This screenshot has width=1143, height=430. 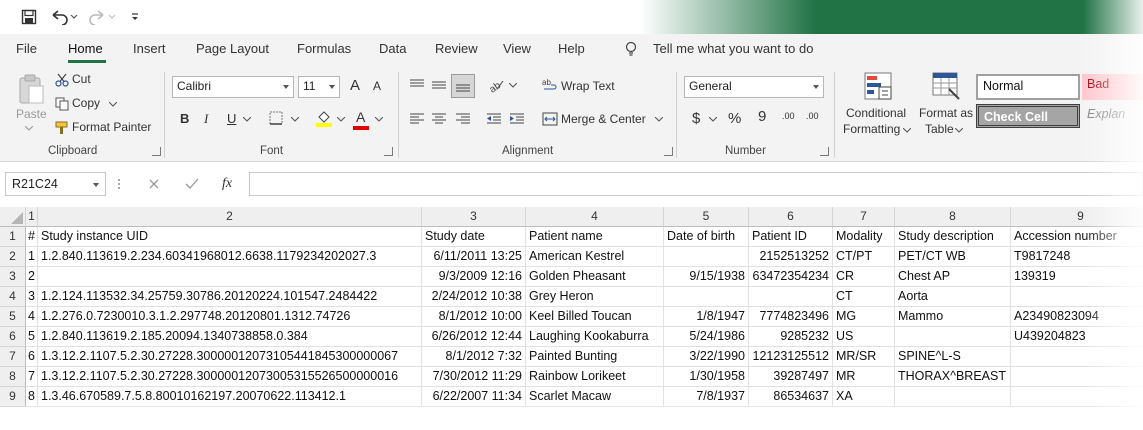 What do you see at coordinates (659, 119) in the screenshot?
I see `merge-dropdown-icon` at bounding box center [659, 119].